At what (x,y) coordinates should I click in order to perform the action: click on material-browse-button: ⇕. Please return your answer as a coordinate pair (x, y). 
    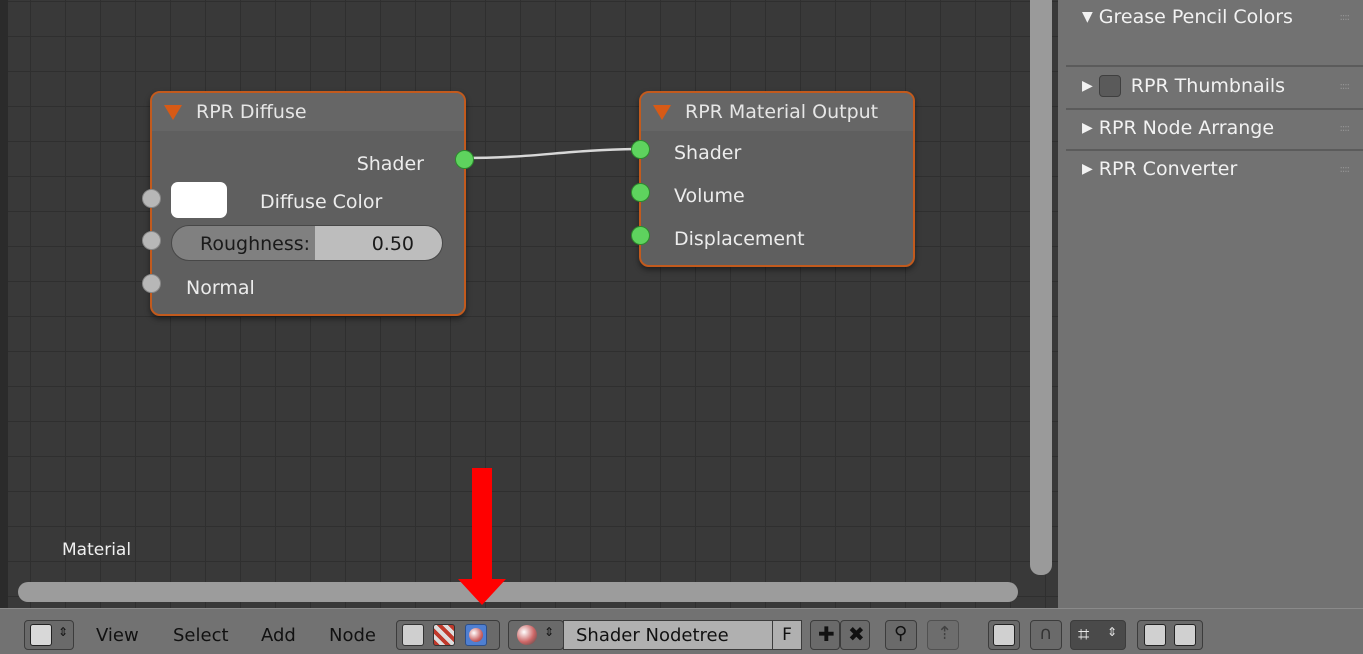
    Looking at the image, I should click on (536, 635).